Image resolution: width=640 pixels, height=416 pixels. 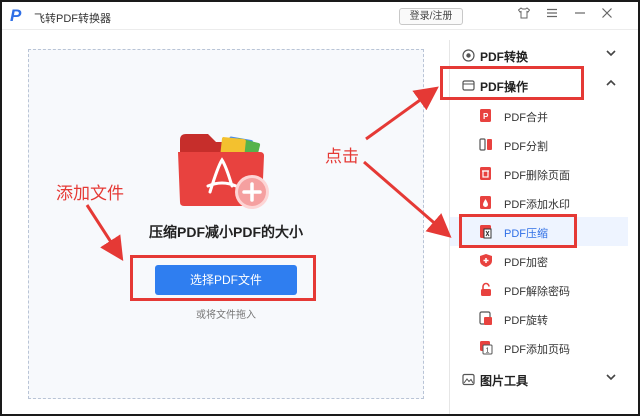 I want to click on split-icon, so click(x=485, y=144).